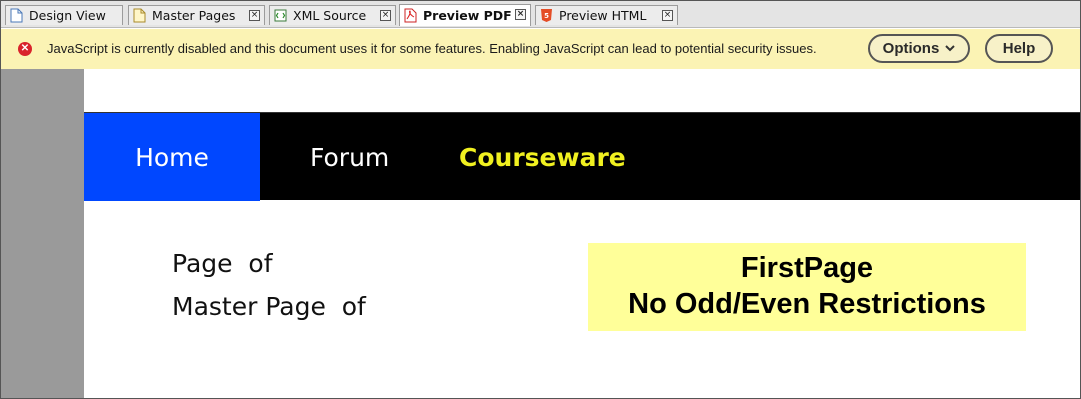 This screenshot has width=1081, height=399. Describe the element at coordinates (603, 15) in the screenshot. I see `tab-label: Preview HTML` at that location.